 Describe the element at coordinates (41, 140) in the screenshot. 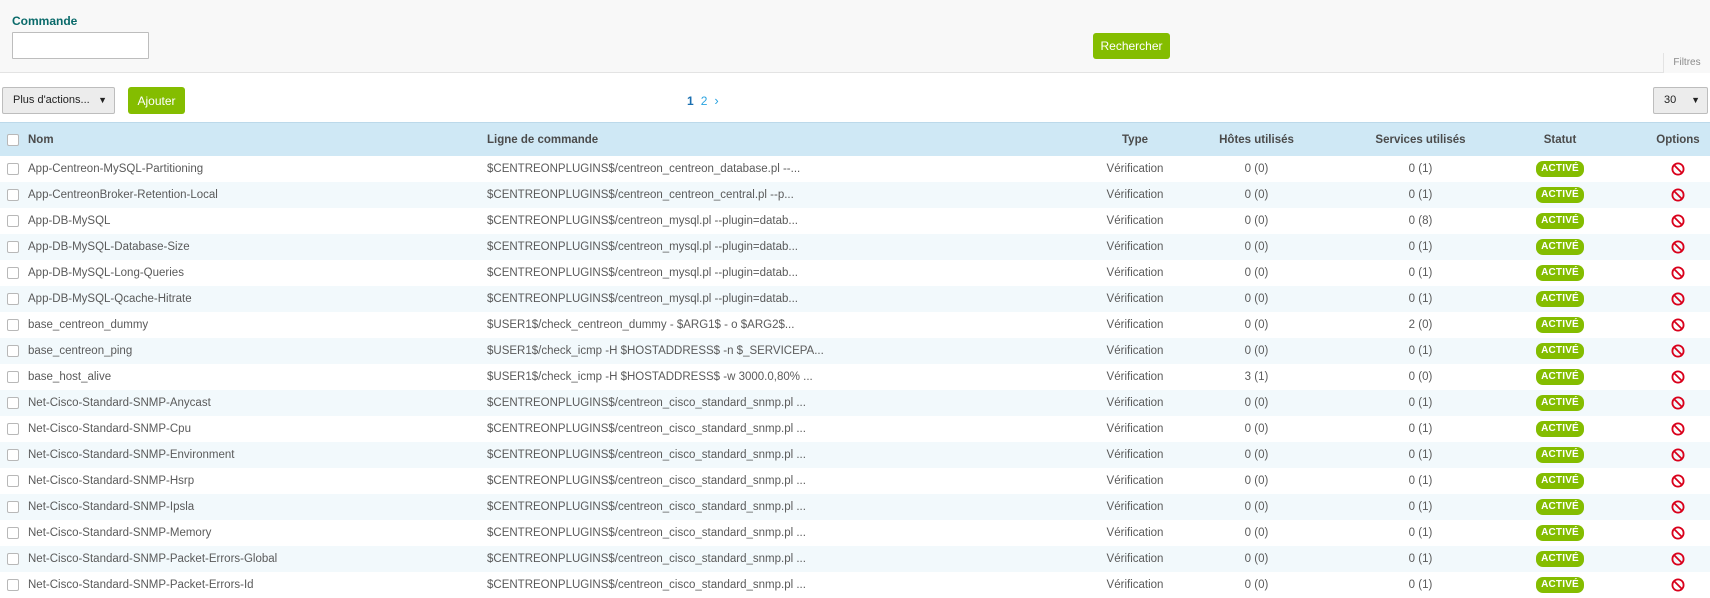

I see `header-name: Nom` at that location.